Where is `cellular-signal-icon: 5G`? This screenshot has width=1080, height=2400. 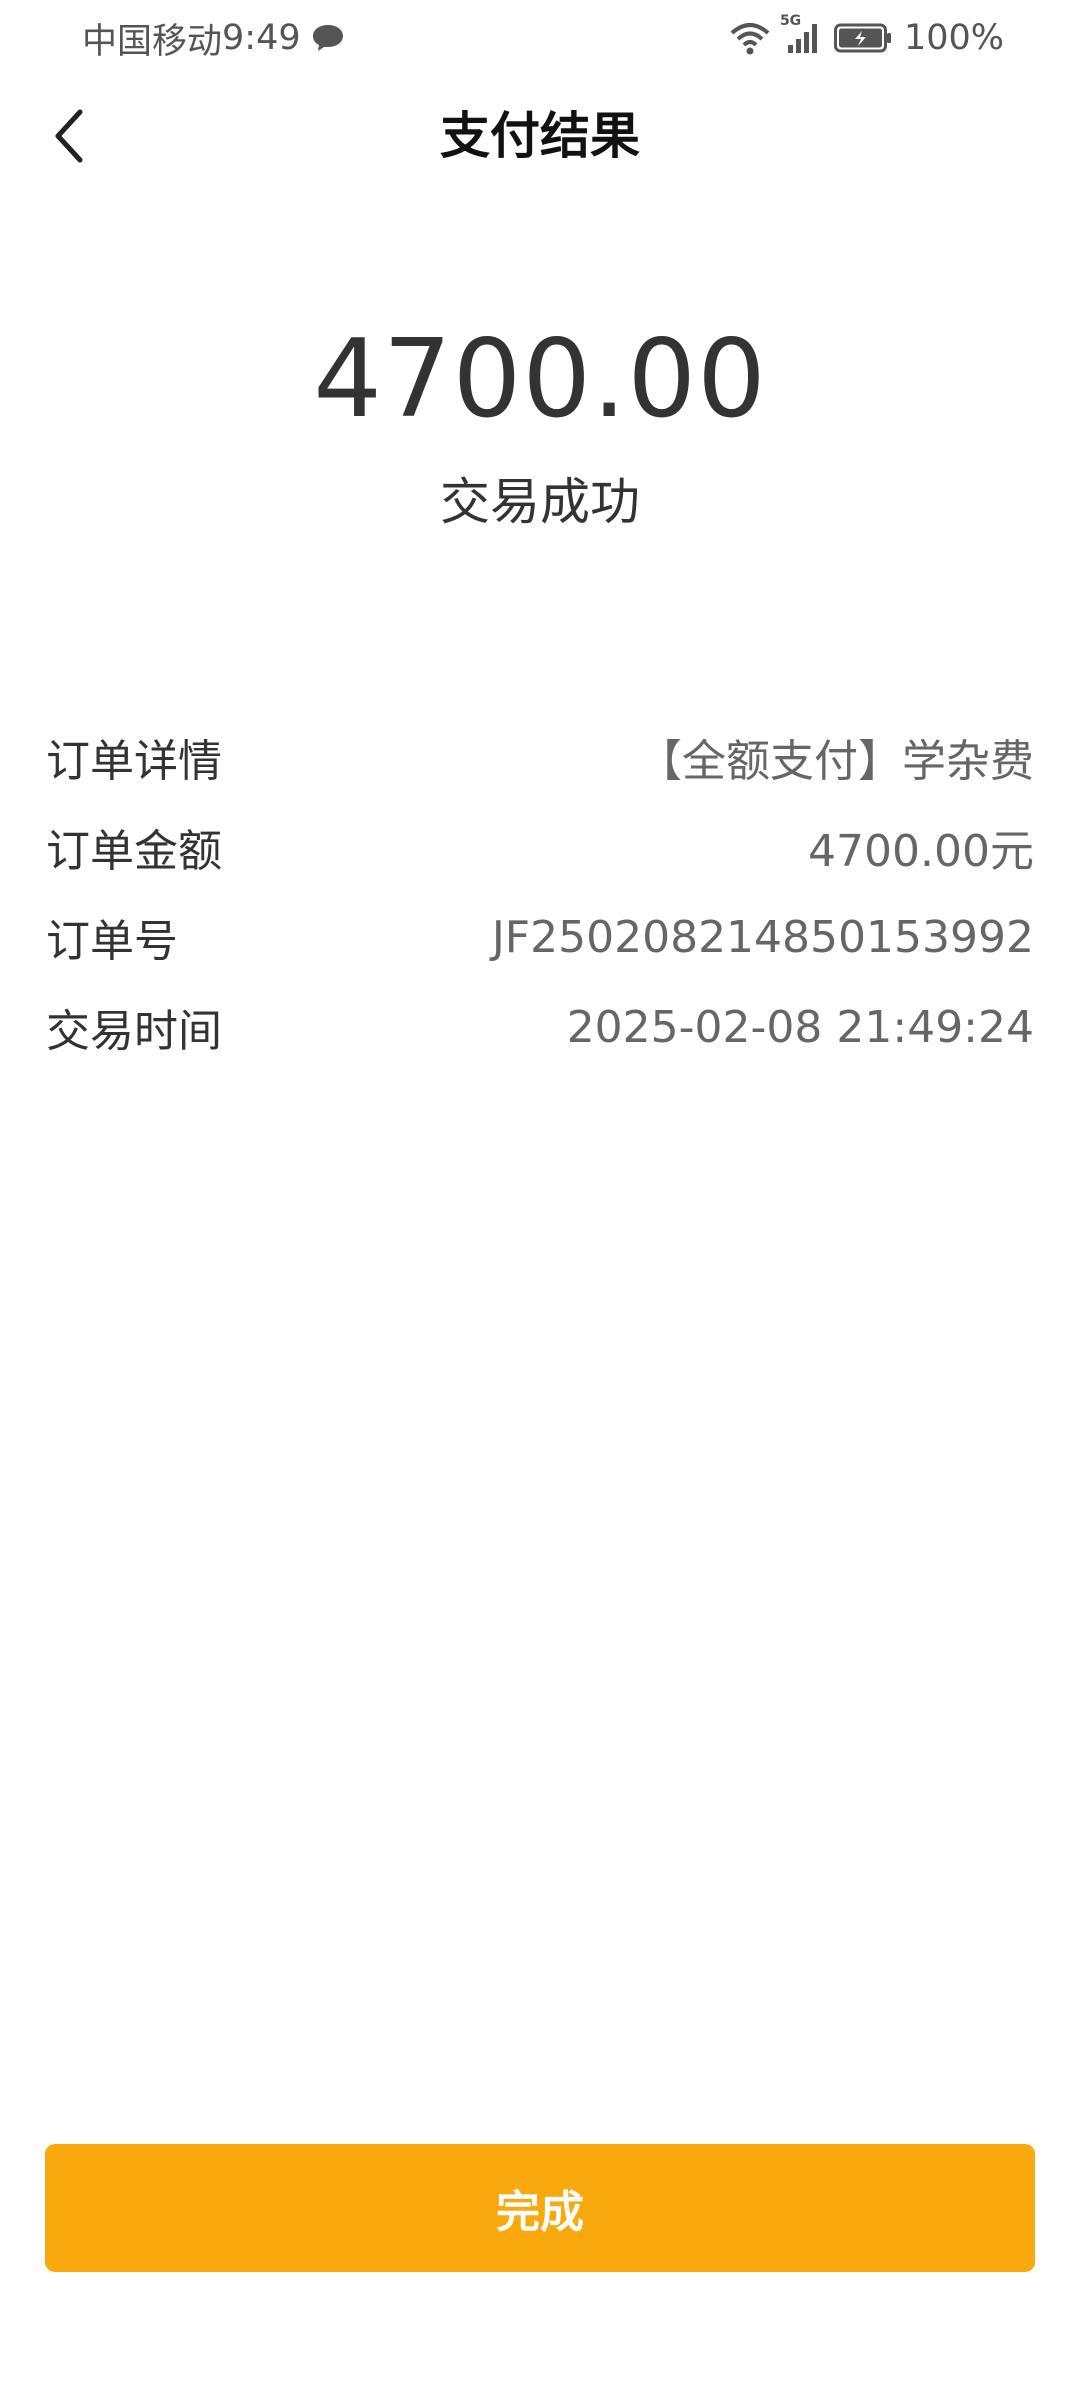 cellular-signal-icon: 5G is located at coordinates (801, 34).